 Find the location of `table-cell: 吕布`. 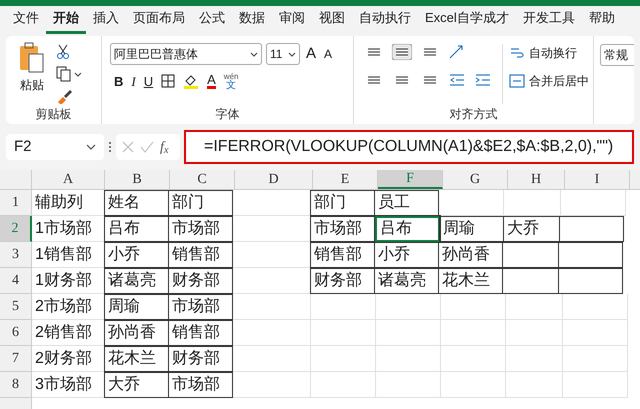

table-cell: 吕布 is located at coordinates (136, 229).